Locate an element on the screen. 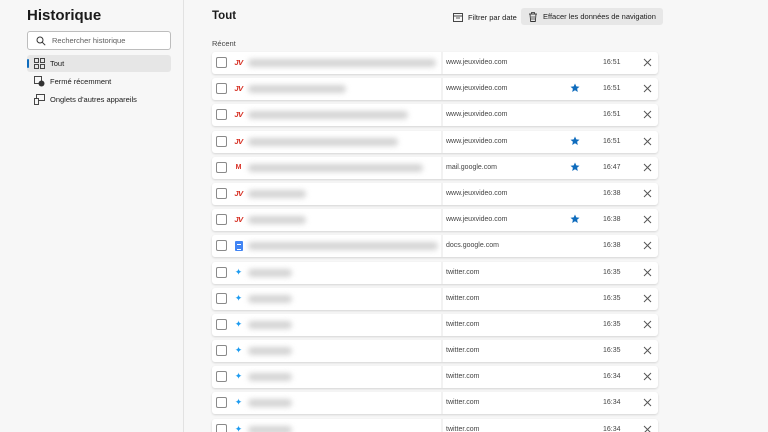 Image resolution: width=768 pixels, height=432 pixels. clear-browsing-data-button: Effacer les données de navigation is located at coordinates (592, 16).